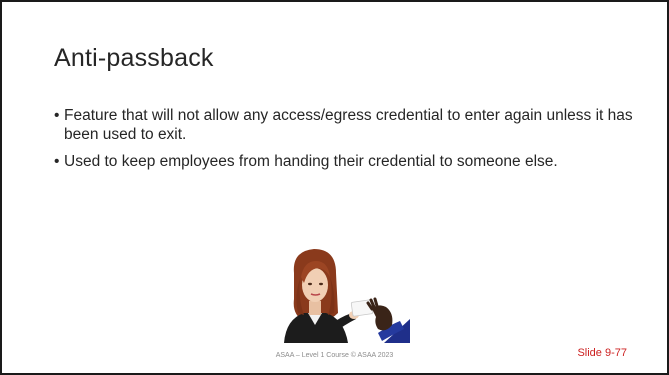 The width and height of the screenshot is (669, 375). What do you see at coordinates (134, 58) in the screenshot?
I see `slide-title: Anti-passback` at bounding box center [134, 58].